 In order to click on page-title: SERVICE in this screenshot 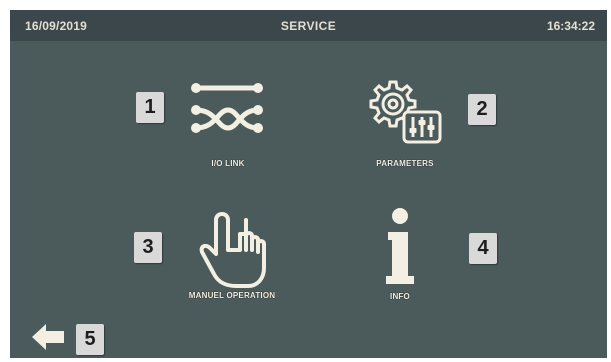, I will do `click(308, 26)`.